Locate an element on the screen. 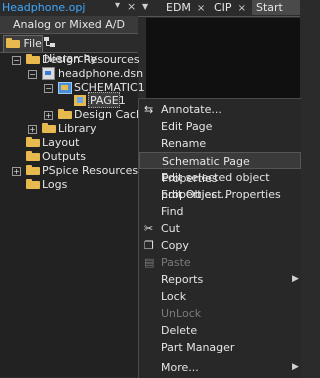 The width and height of the screenshot is (320, 378). tree-item-library: + Library is located at coordinates (69, 128).